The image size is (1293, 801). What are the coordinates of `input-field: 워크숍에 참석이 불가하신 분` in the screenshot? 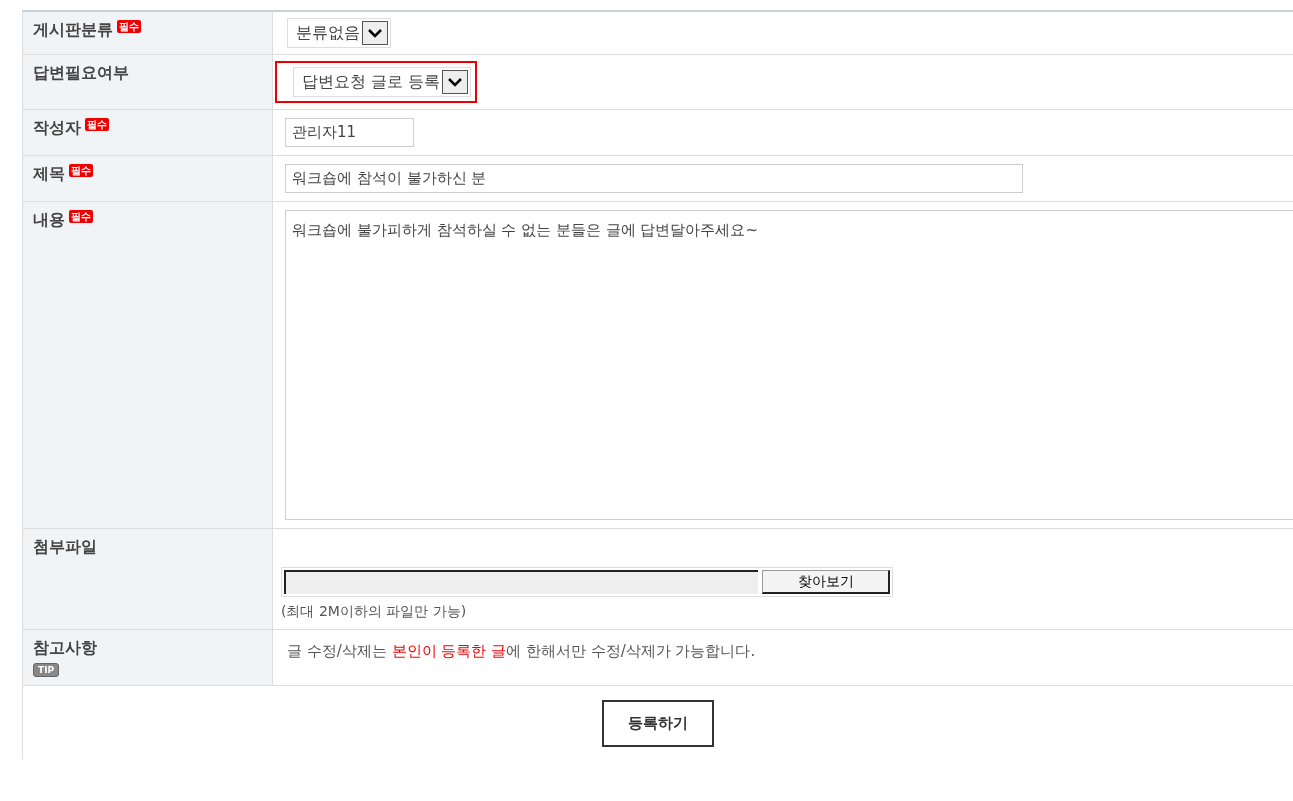 It's located at (654, 178).